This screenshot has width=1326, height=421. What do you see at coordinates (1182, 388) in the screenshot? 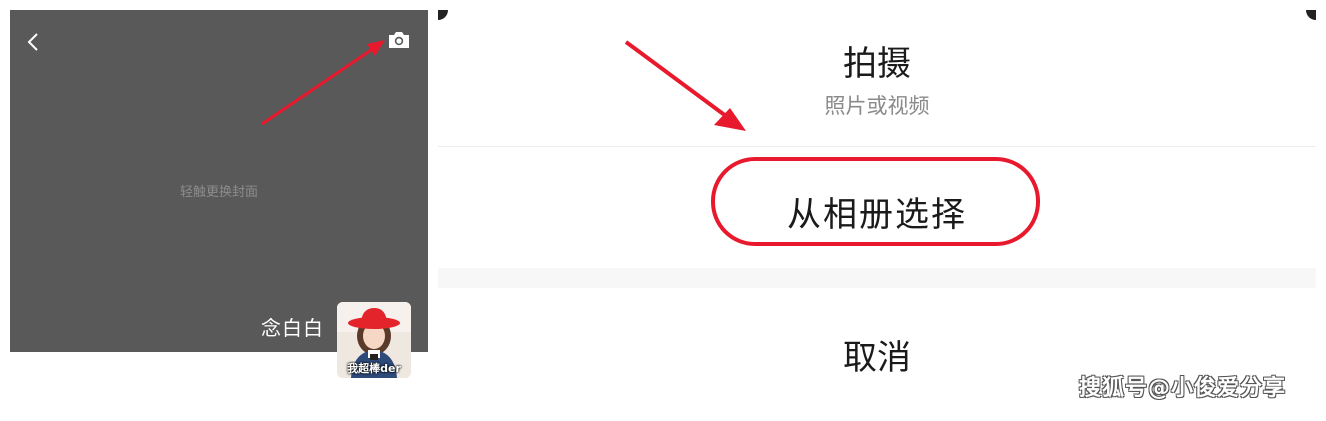
I see `watermark-text: 搜狐号@小俊爱分享` at bounding box center [1182, 388].